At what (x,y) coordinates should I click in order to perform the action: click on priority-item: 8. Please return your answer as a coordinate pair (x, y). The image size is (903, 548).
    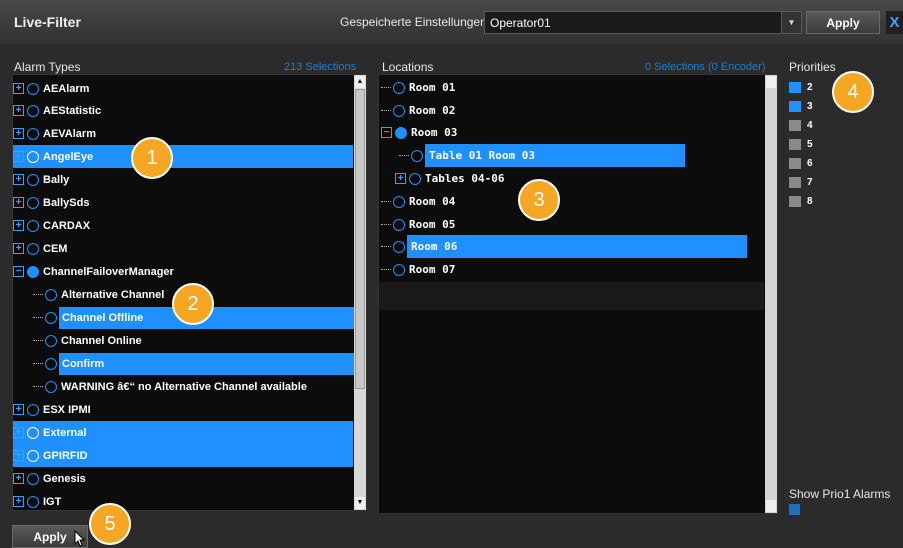
    Looking at the image, I should click on (801, 201).